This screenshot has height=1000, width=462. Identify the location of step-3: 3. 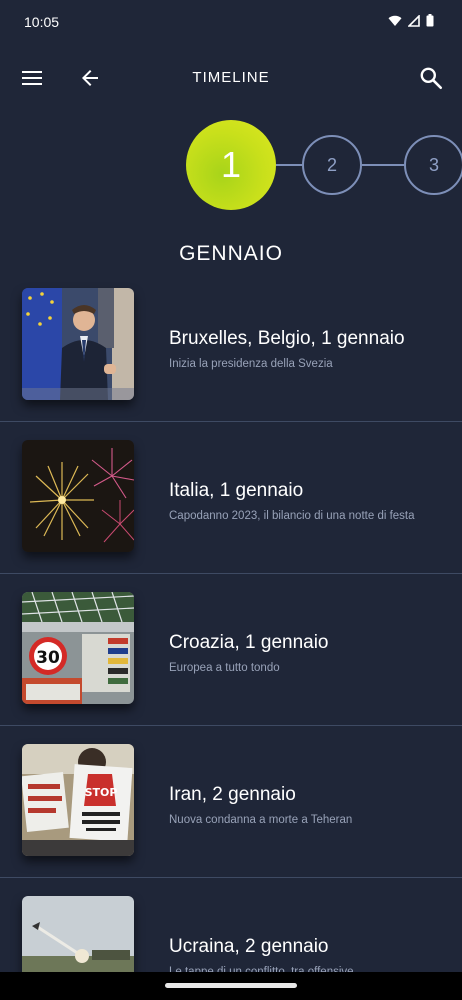
(433, 165).